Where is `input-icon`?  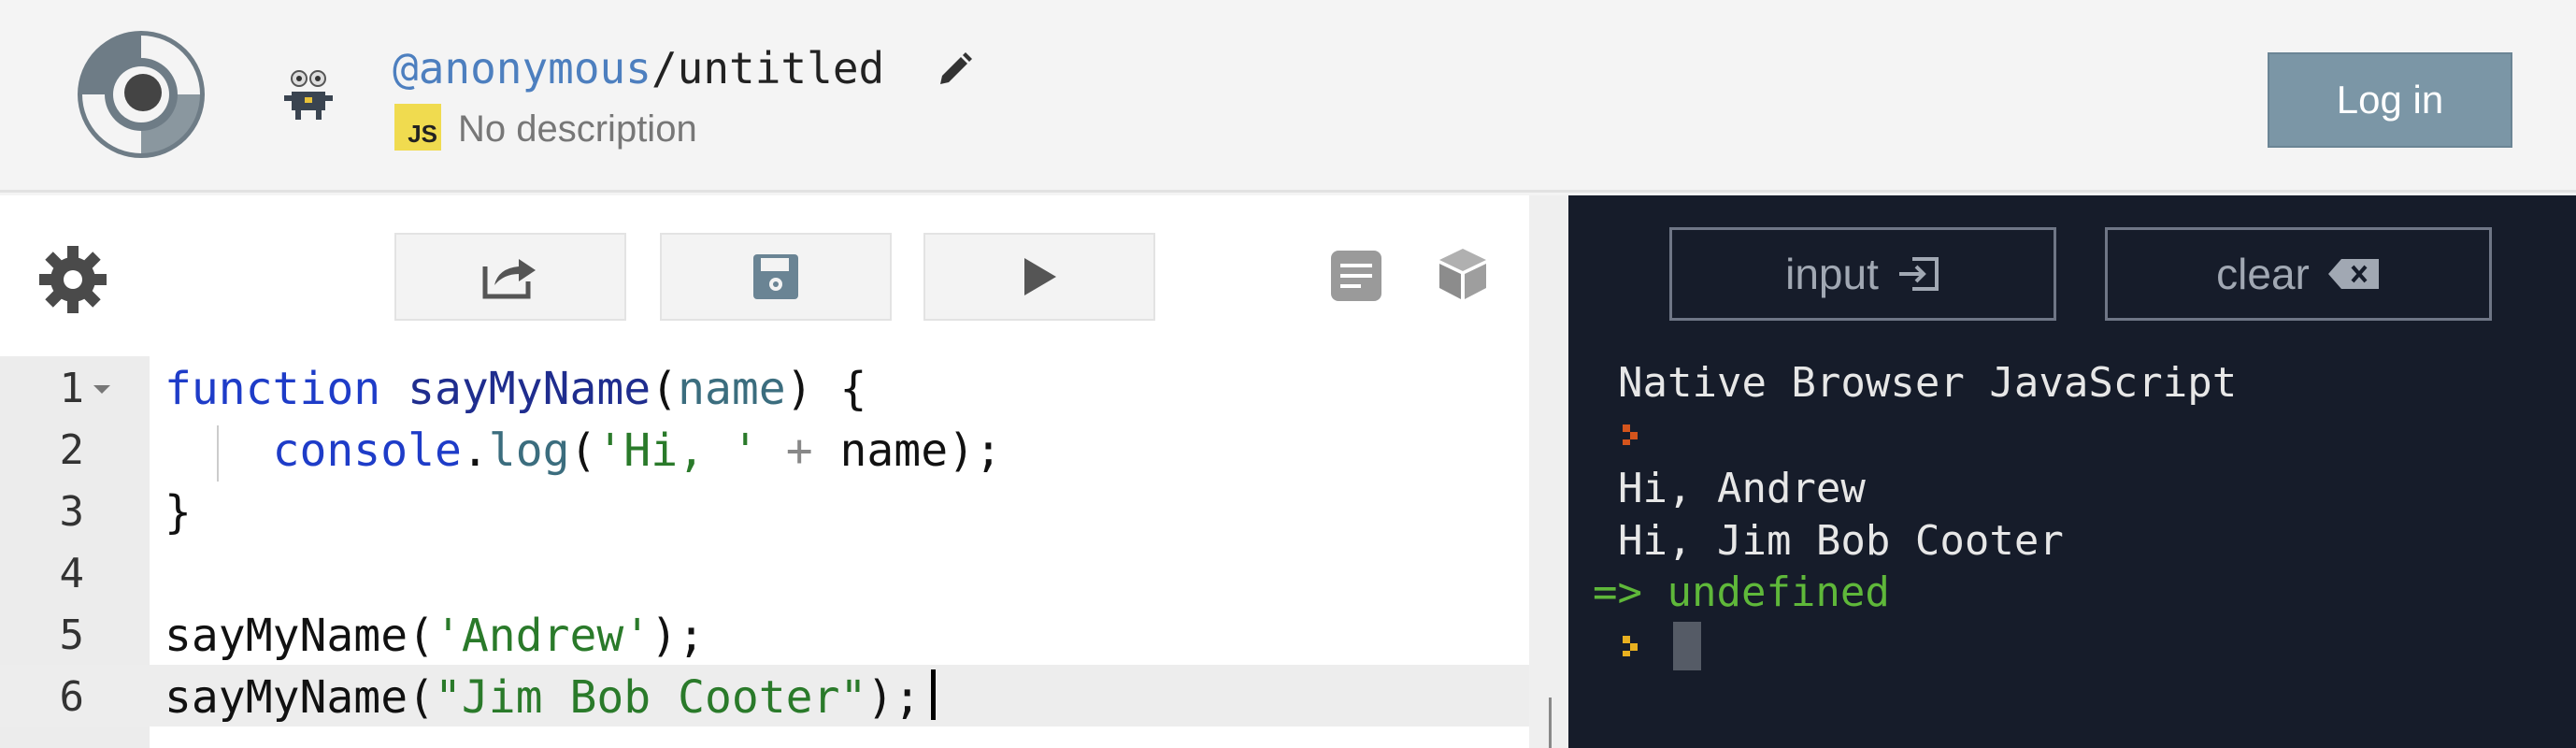 input-icon is located at coordinates (1918, 274).